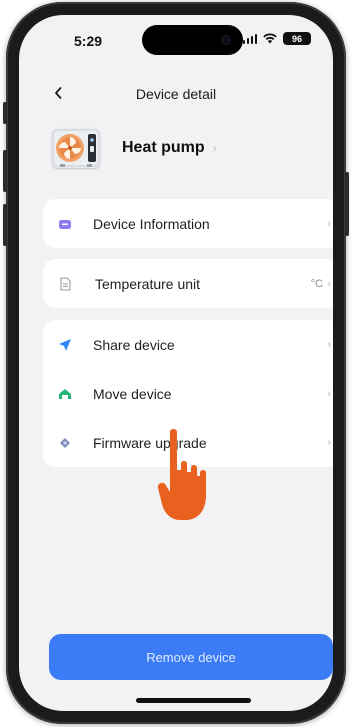 The width and height of the screenshot is (353, 727). What do you see at coordinates (5, 225) in the screenshot?
I see `volume-down-button` at bounding box center [5, 225].